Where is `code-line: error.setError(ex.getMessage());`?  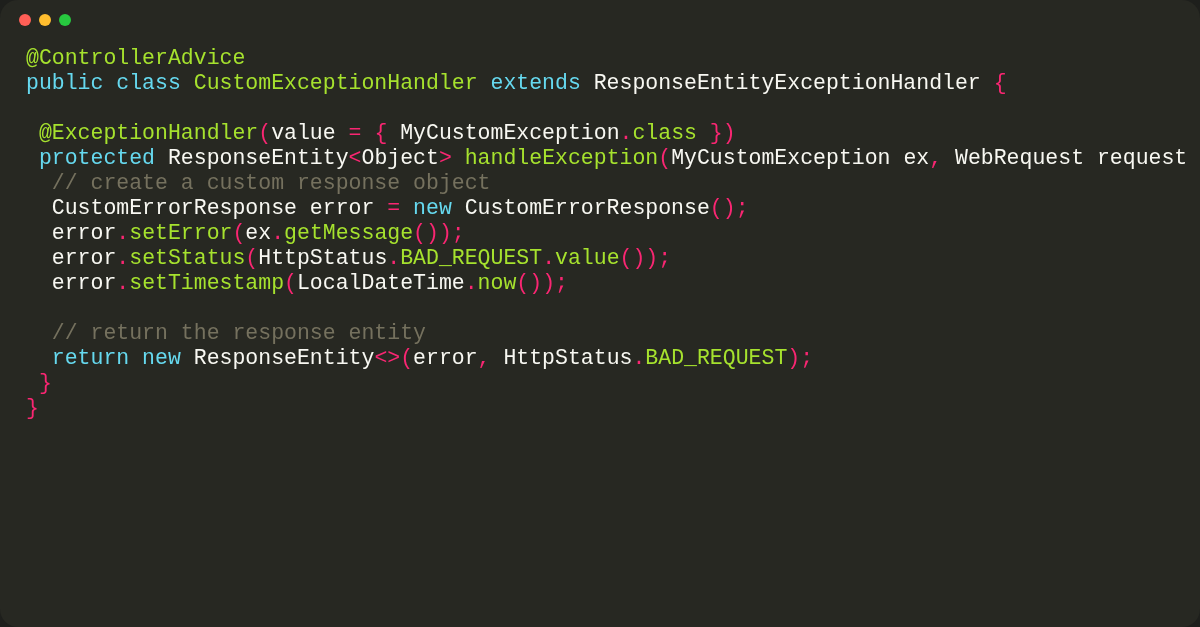
code-line: error.setError(ex.getMessage()); is located at coordinates (257, 233).